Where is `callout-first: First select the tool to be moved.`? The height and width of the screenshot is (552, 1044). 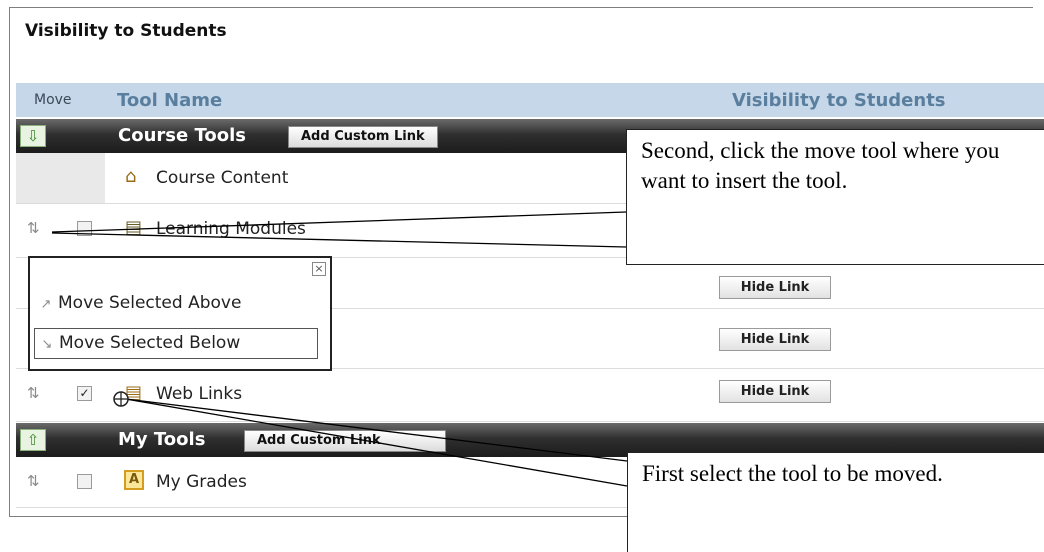 callout-first: First select the tool to be moved. is located at coordinates (835, 502).